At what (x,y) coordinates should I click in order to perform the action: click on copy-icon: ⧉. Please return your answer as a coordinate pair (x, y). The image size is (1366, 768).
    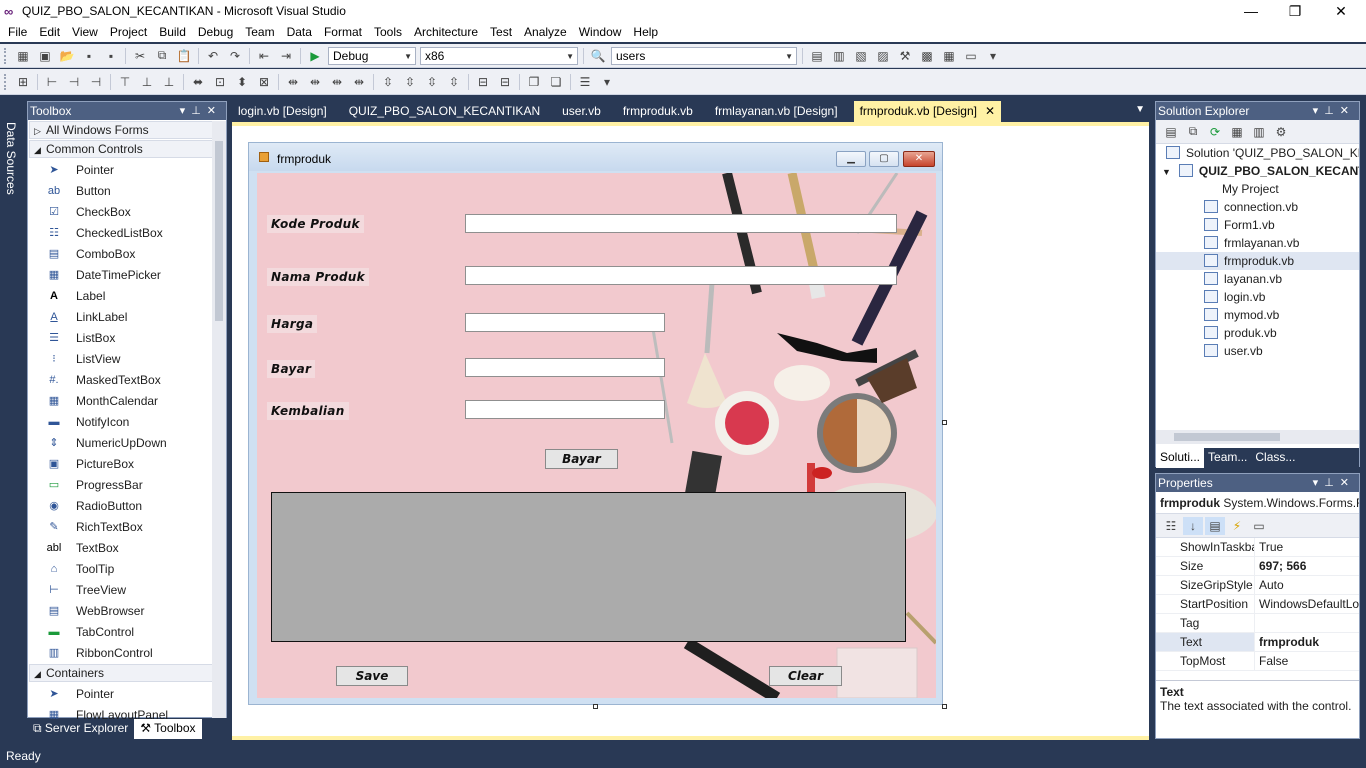
    Looking at the image, I should click on (162, 56).